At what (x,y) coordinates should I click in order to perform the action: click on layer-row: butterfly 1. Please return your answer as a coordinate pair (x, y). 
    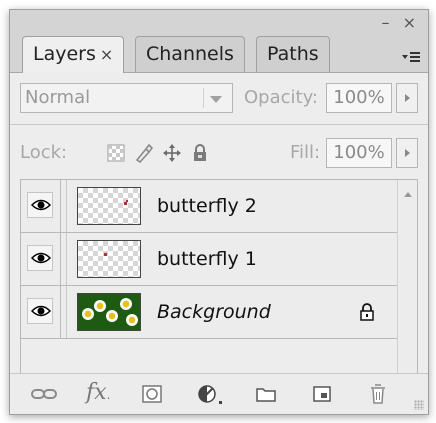
    Looking at the image, I should click on (209, 259).